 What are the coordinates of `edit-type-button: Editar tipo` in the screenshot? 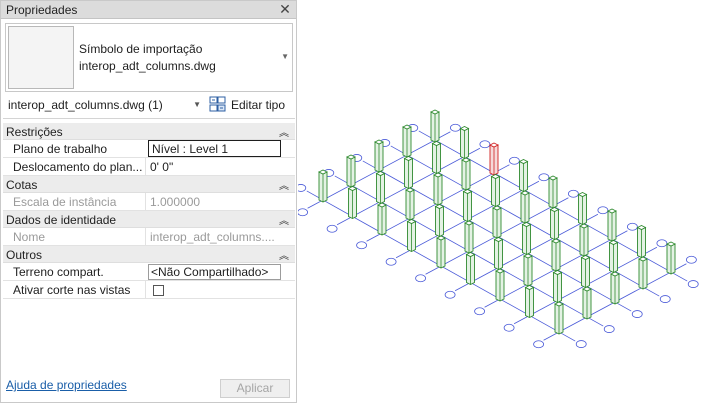 It's located at (250, 105).